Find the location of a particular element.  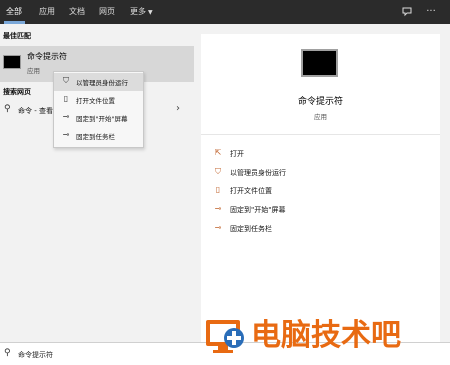

best-match-subtitle: 应用 is located at coordinates (33, 71).